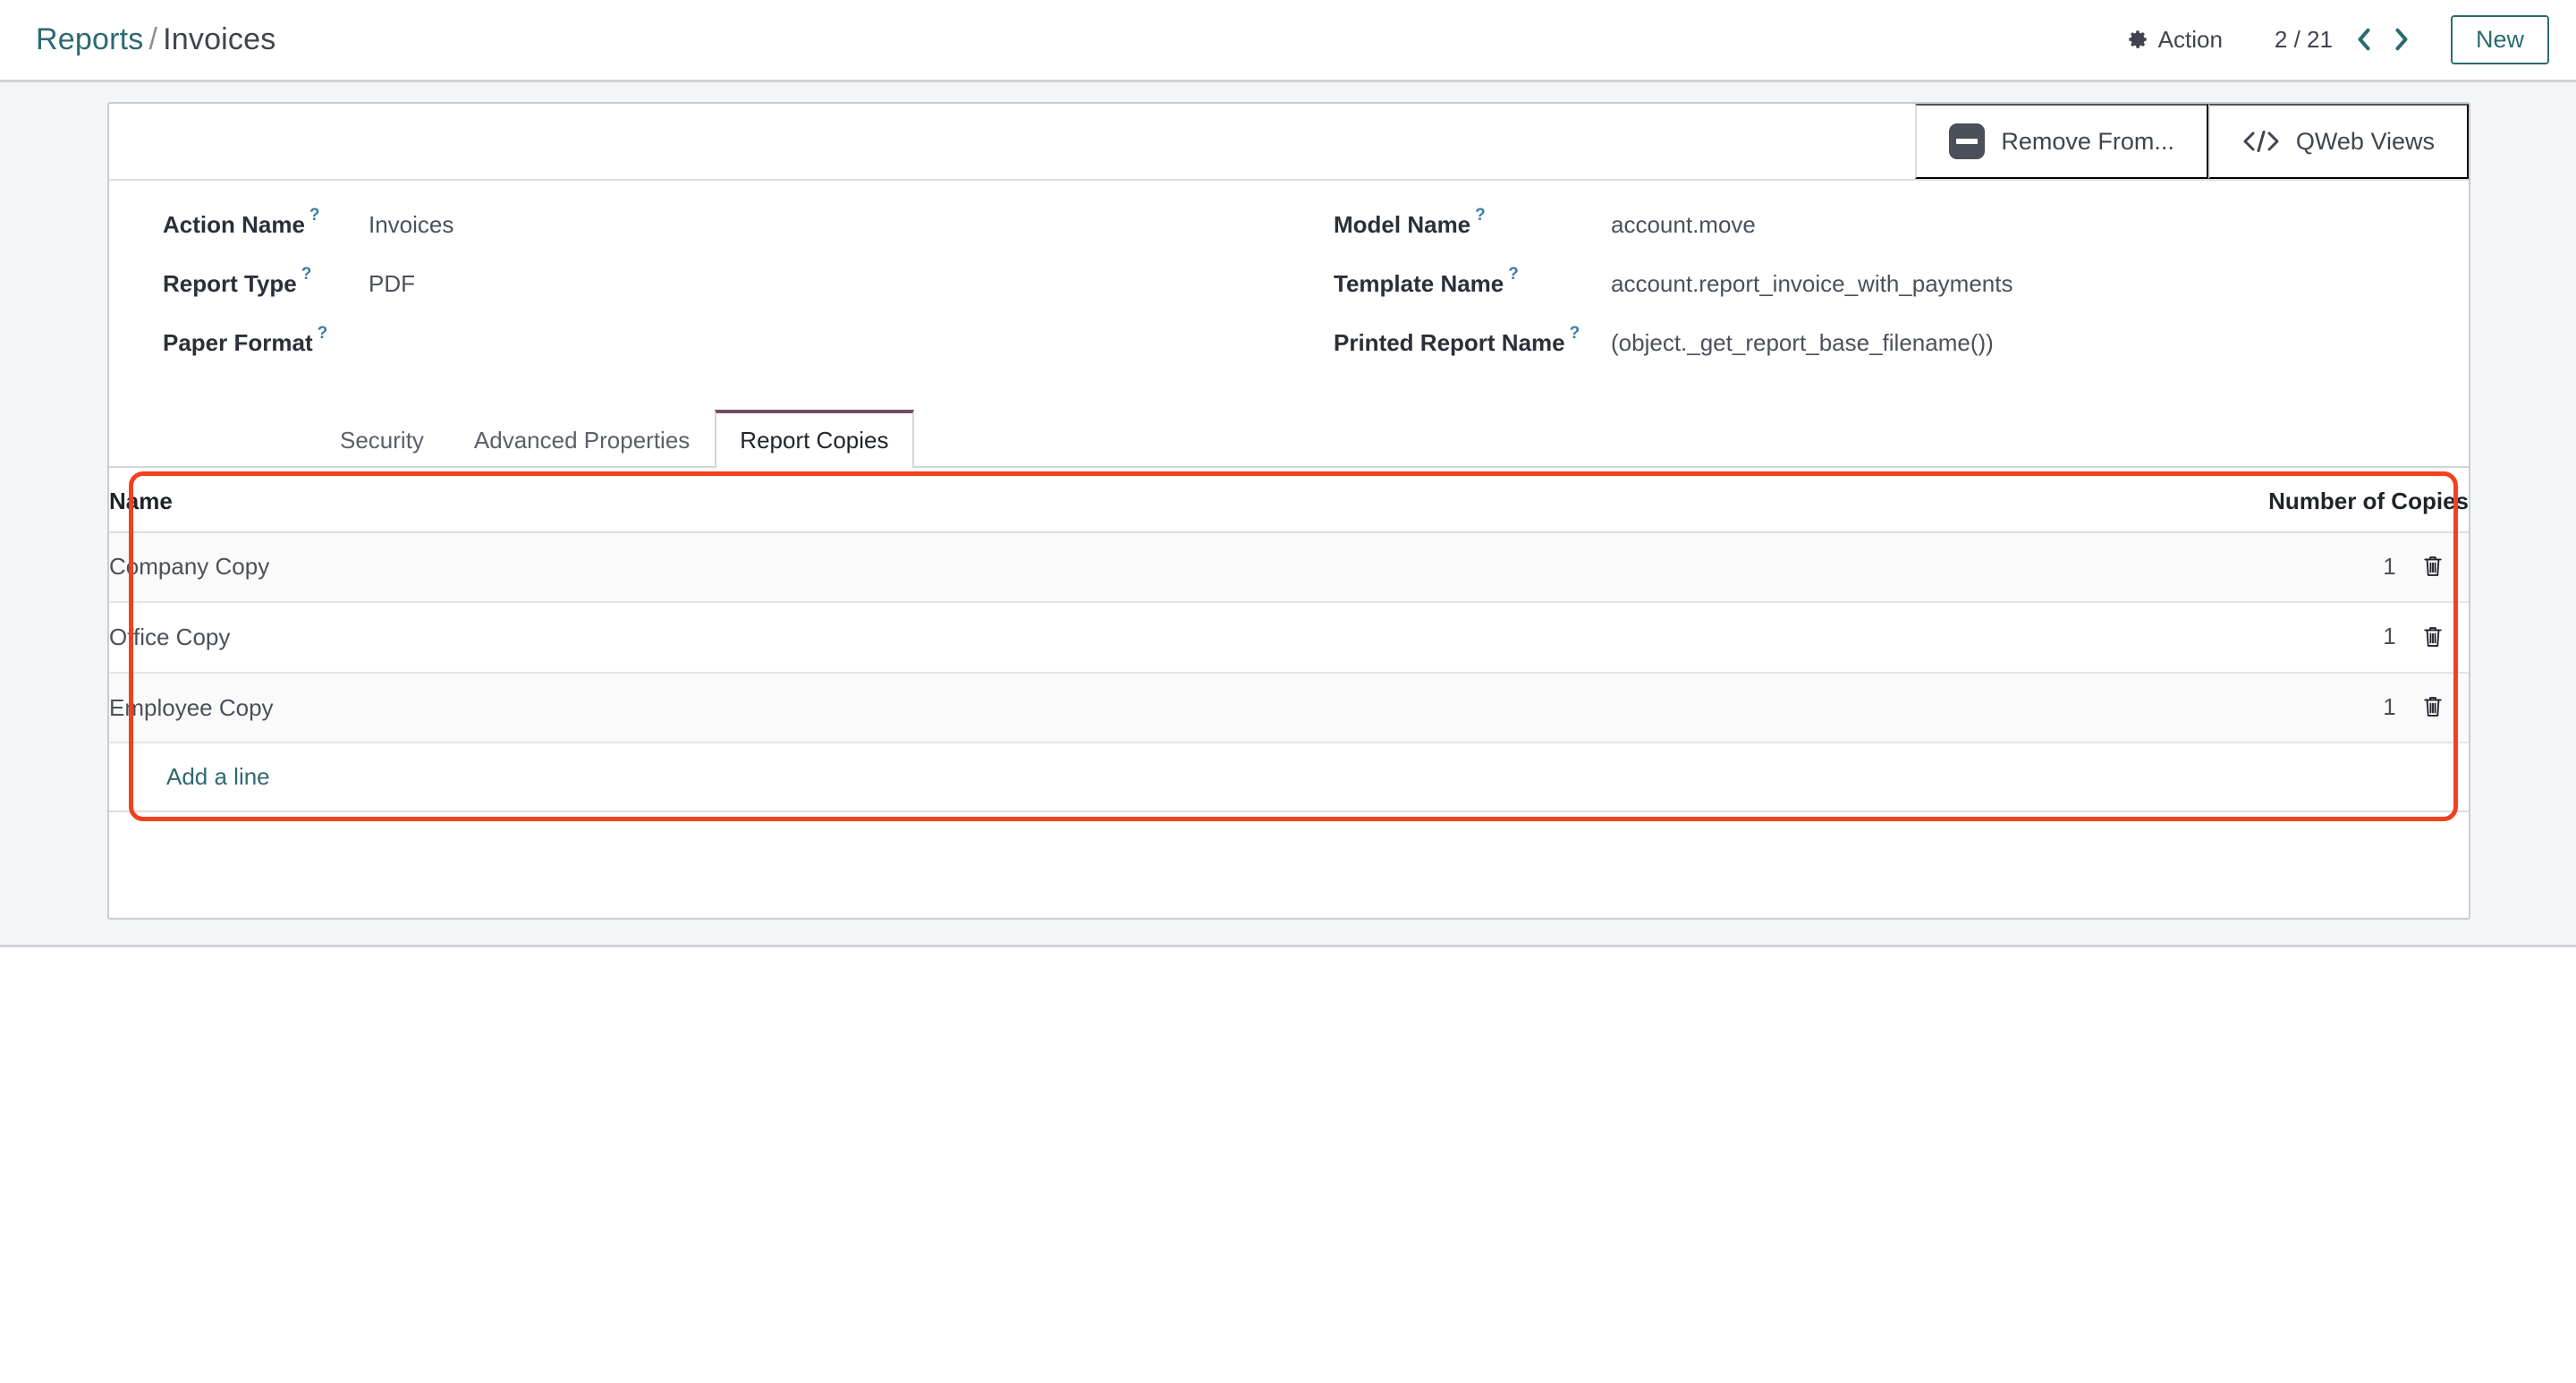  I want to click on pager-previous-button, so click(2364, 39).